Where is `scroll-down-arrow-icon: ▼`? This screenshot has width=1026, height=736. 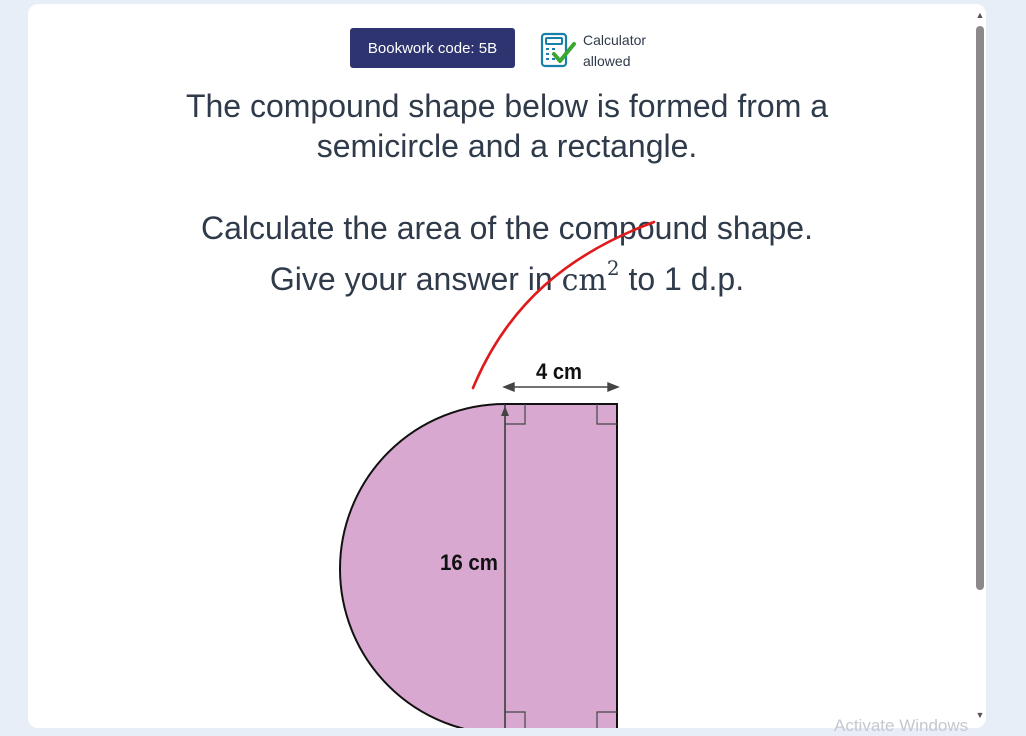 scroll-down-arrow-icon: ▼ is located at coordinates (980, 715).